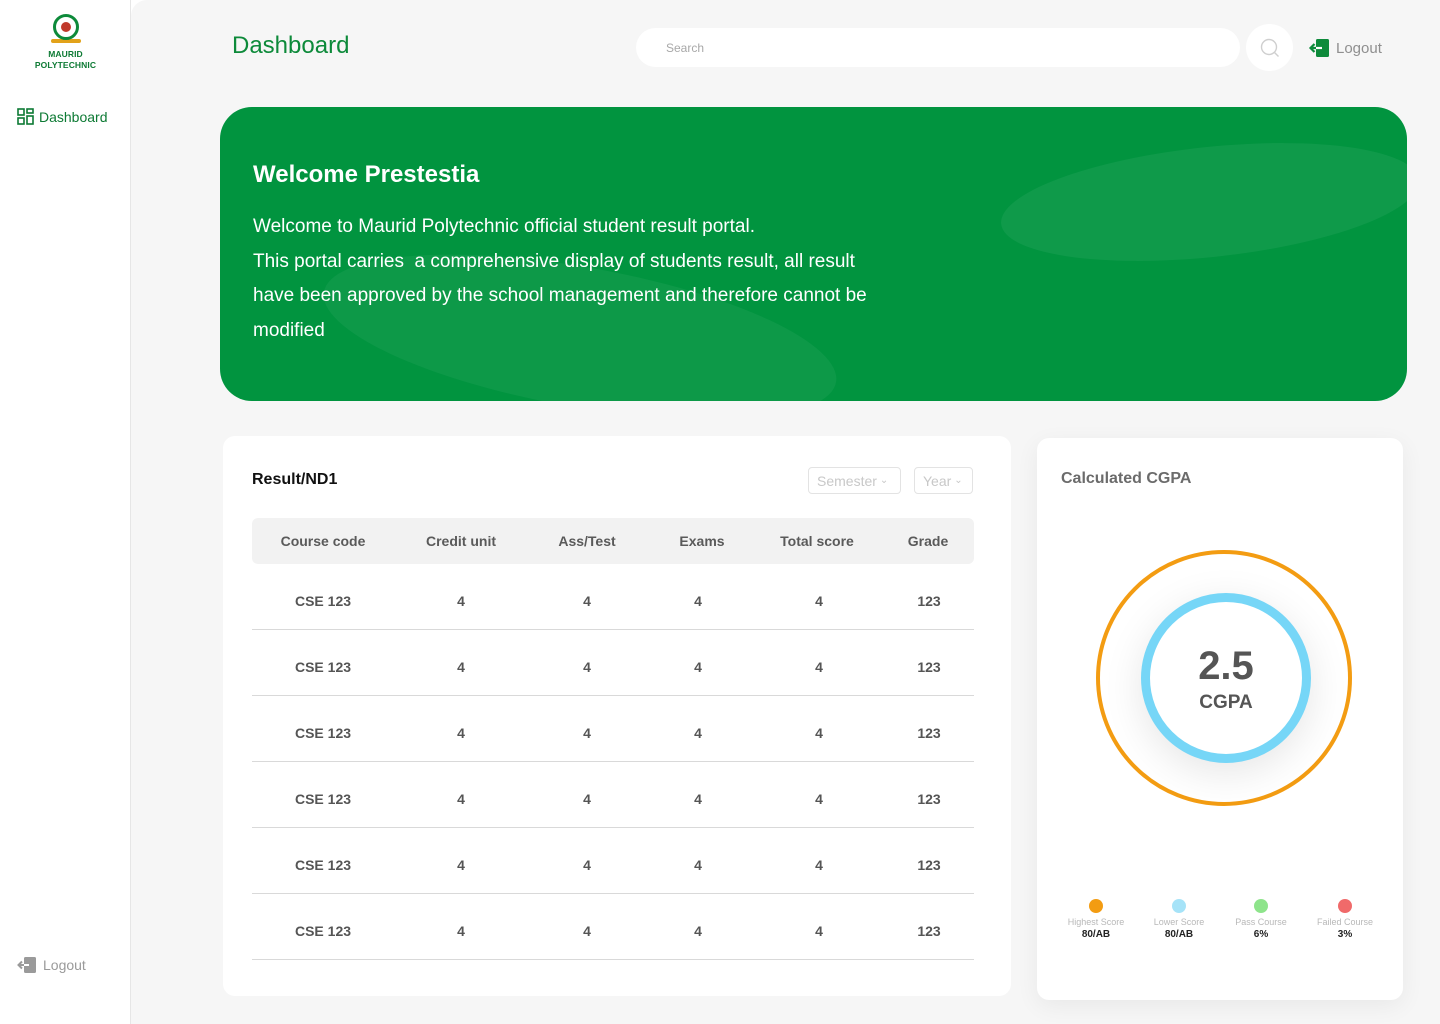 This screenshot has width=1440, height=1024. Describe the element at coordinates (817, 541) in the screenshot. I see `column-header-total-score: Total score` at that location.